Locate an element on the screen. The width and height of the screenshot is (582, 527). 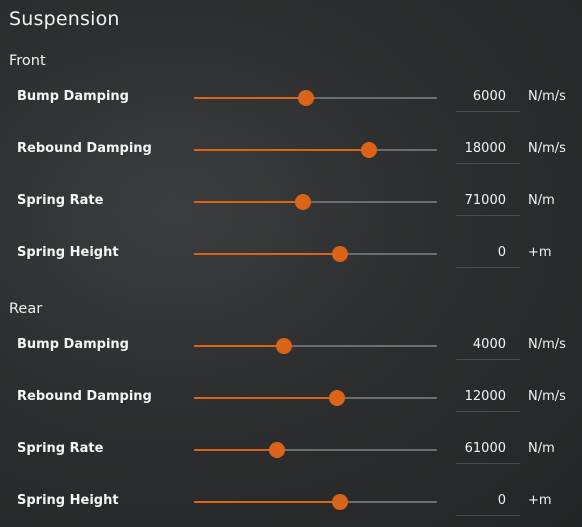
row-rear-spring-height: Spring Height 0 +m is located at coordinates (291, 502).